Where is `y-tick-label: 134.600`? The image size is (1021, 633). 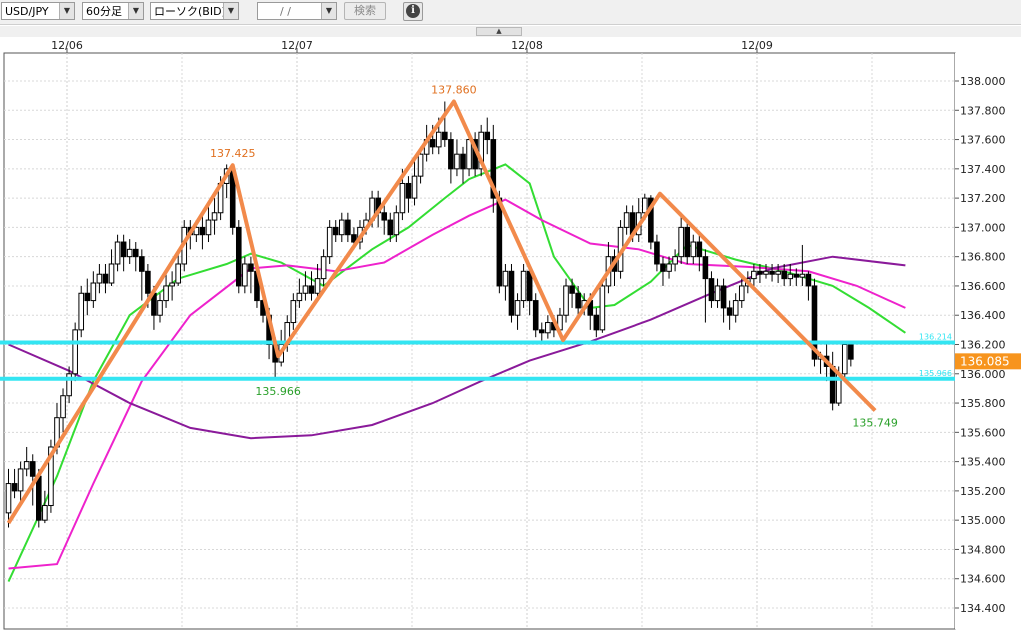
y-tick-label: 134.600 is located at coordinates (983, 579).